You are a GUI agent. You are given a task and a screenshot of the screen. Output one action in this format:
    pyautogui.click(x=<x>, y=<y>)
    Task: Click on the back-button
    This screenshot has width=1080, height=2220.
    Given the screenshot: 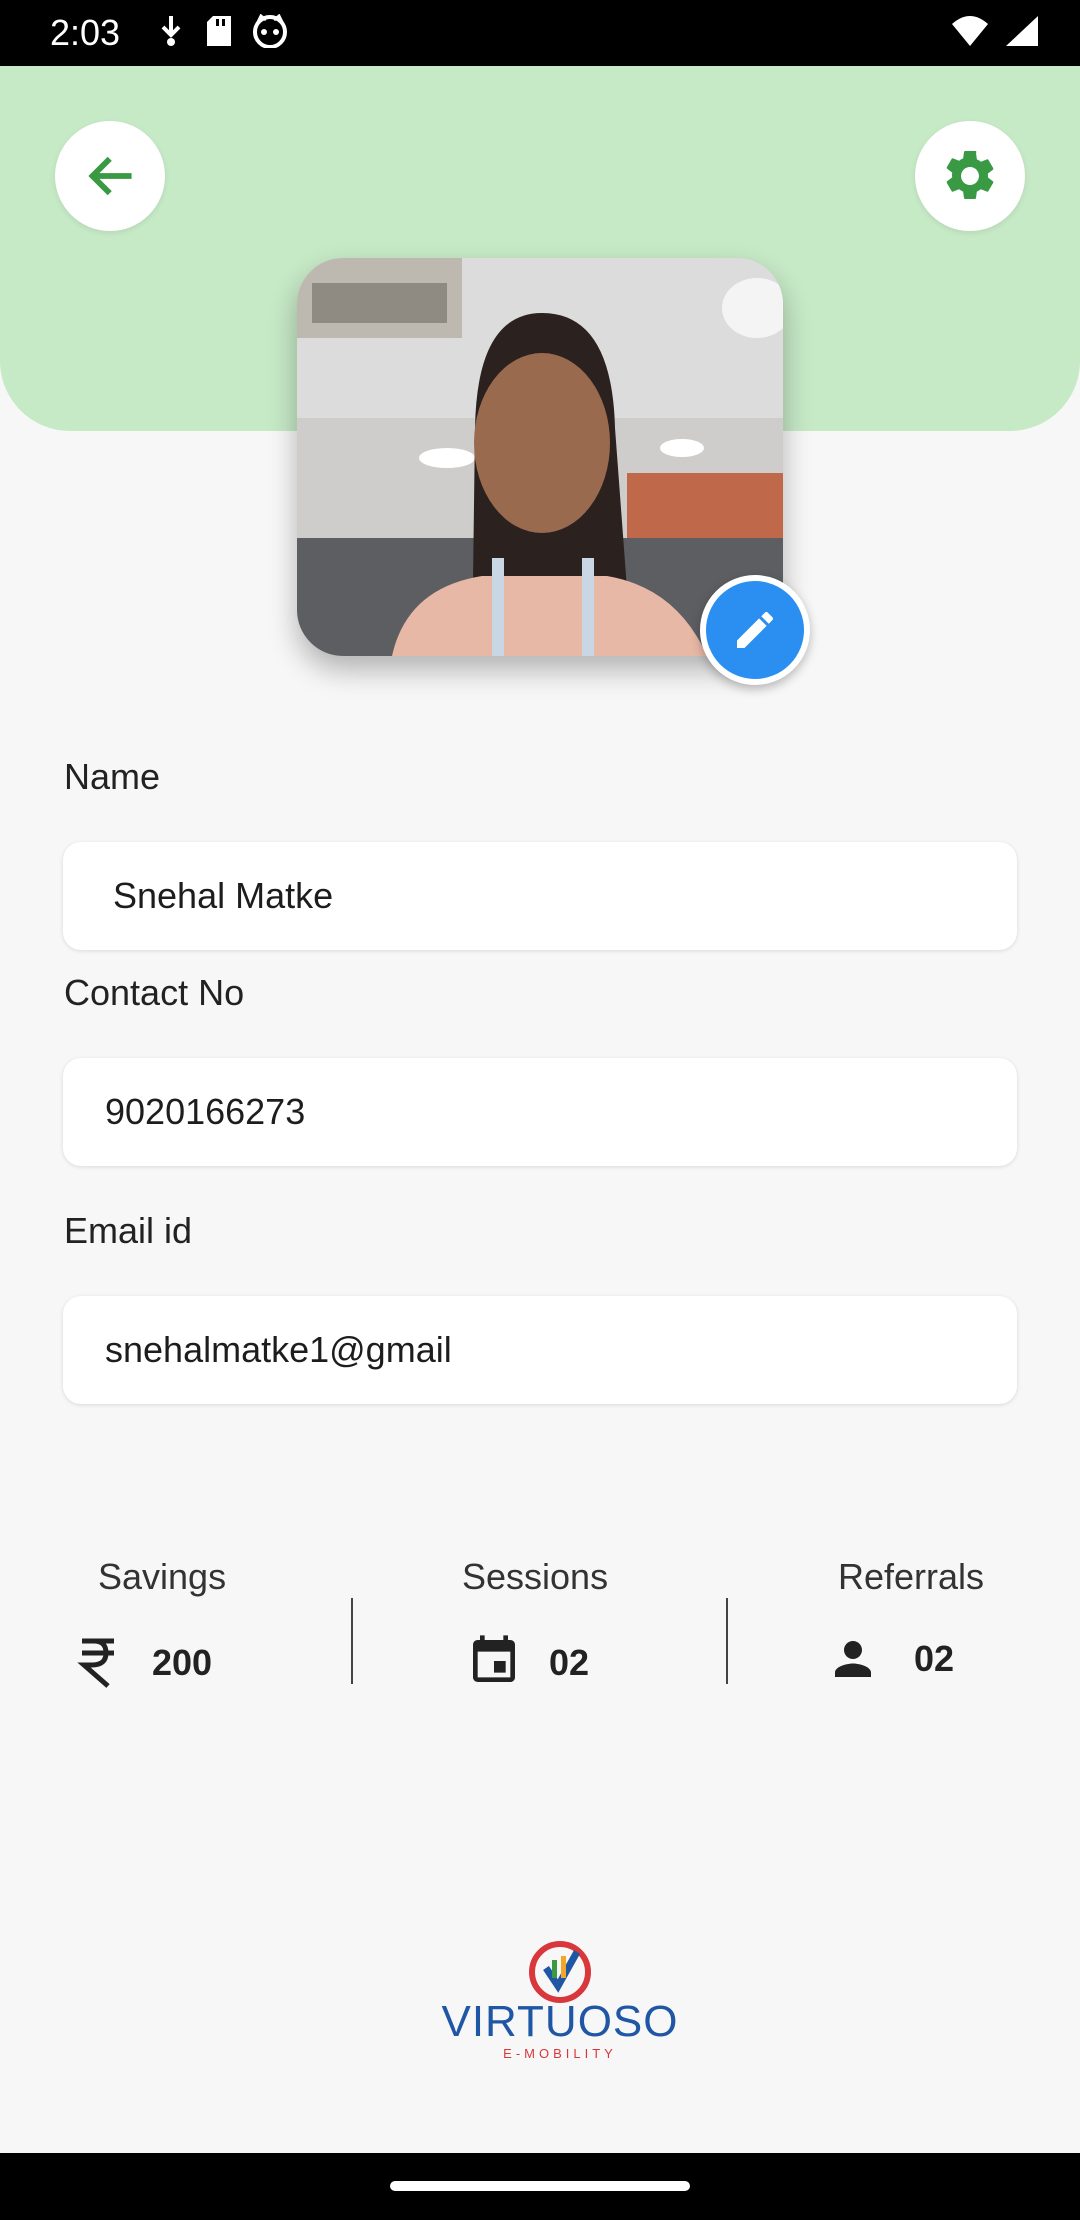 What is the action you would take?
    pyautogui.click(x=110, y=176)
    